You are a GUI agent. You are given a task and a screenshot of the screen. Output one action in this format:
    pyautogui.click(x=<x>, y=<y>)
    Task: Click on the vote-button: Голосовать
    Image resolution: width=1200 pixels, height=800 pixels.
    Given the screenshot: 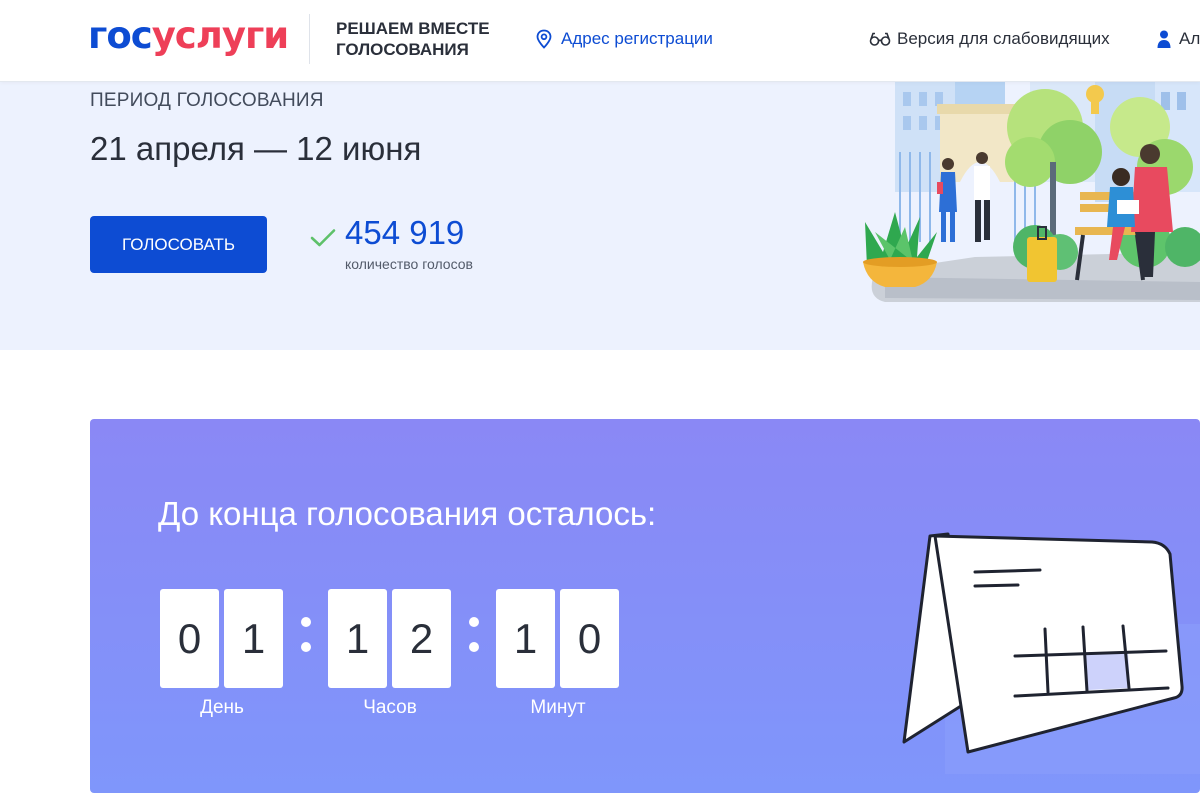 What is the action you would take?
    pyautogui.click(x=178, y=244)
    